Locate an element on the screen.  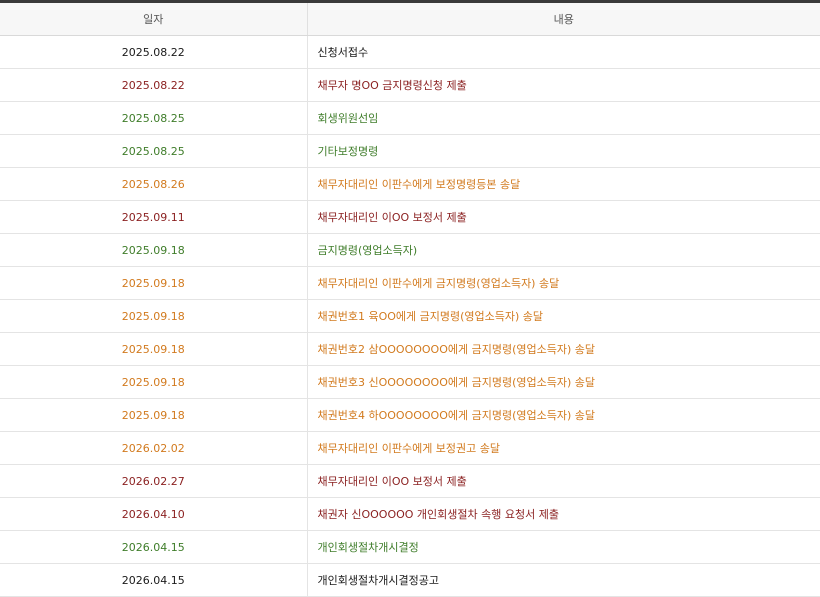
table-row: 2026.04.10 채권자 신OOOOOO 개인회생절차 속행 요청서 제출 is located at coordinates (410, 514).